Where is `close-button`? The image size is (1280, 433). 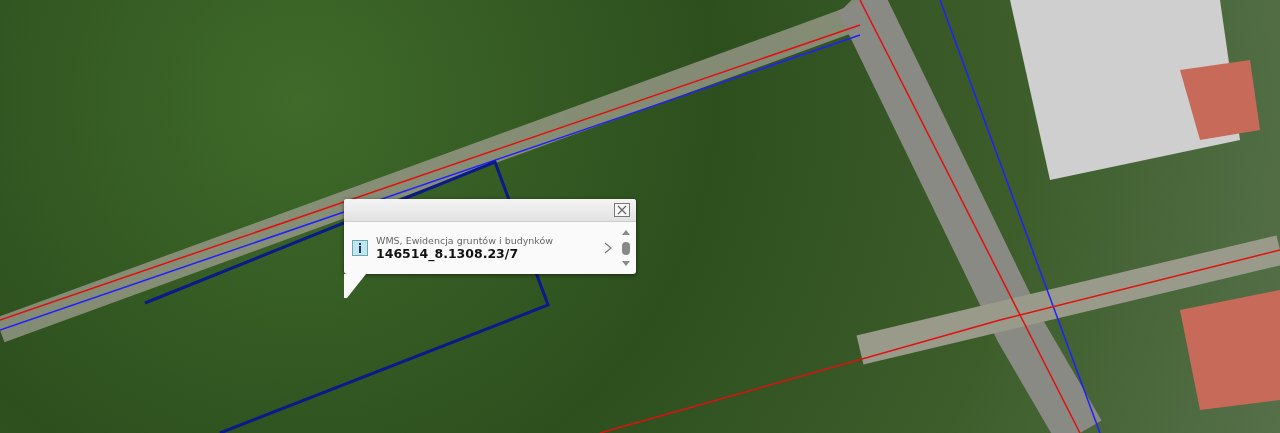 close-button is located at coordinates (622, 210).